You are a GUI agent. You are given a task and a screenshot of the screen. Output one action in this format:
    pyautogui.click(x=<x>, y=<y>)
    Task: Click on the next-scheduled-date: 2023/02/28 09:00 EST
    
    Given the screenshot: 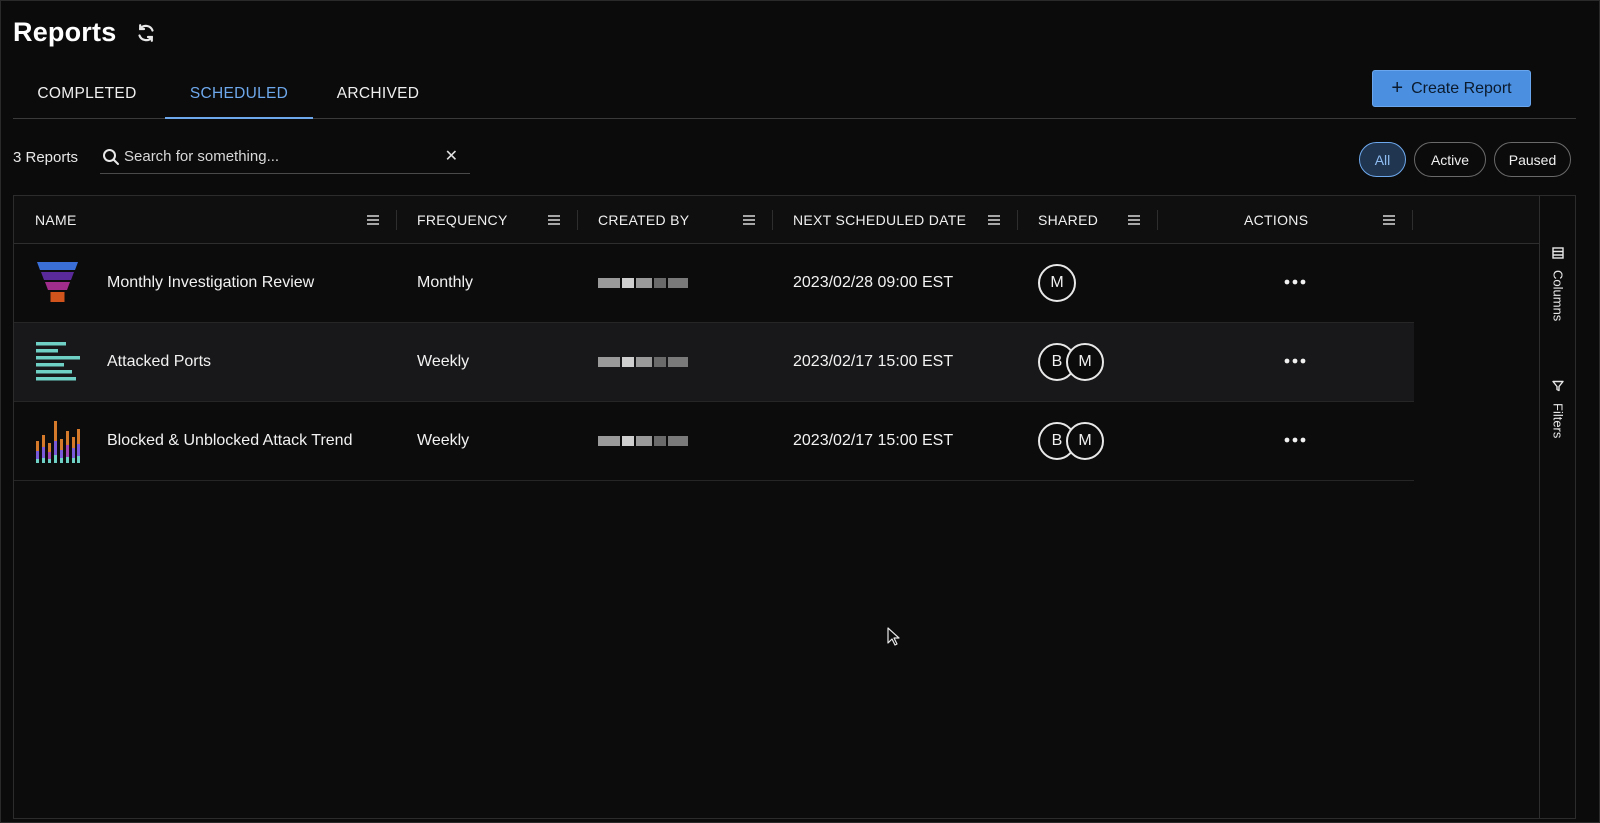 What is the action you would take?
    pyautogui.click(x=873, y=282)
    